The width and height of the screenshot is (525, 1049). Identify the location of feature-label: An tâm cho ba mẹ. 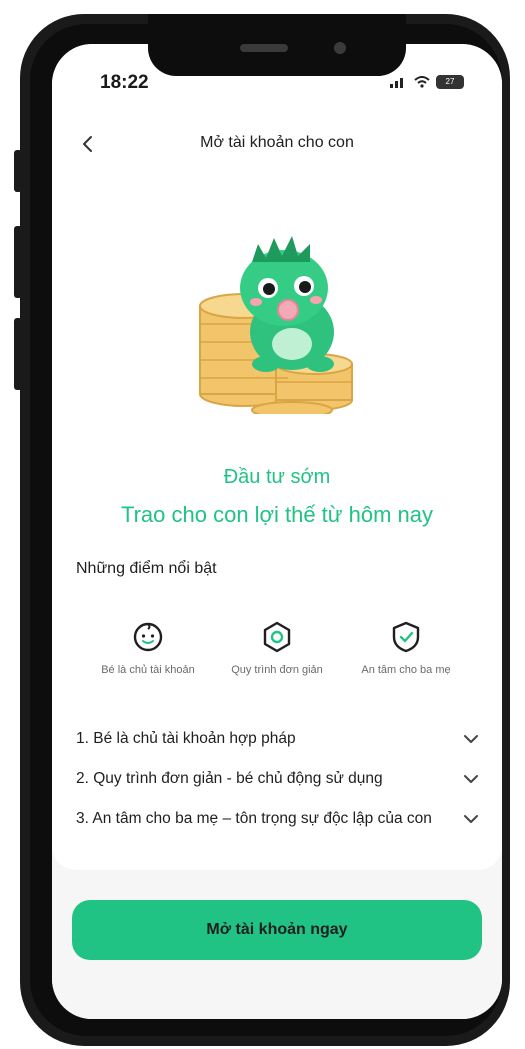
(406, 670).